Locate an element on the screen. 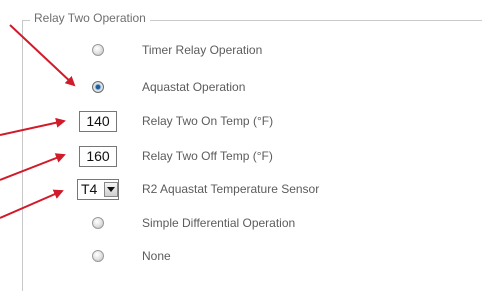  annotation-arrows is located at coordinates (38, 121).